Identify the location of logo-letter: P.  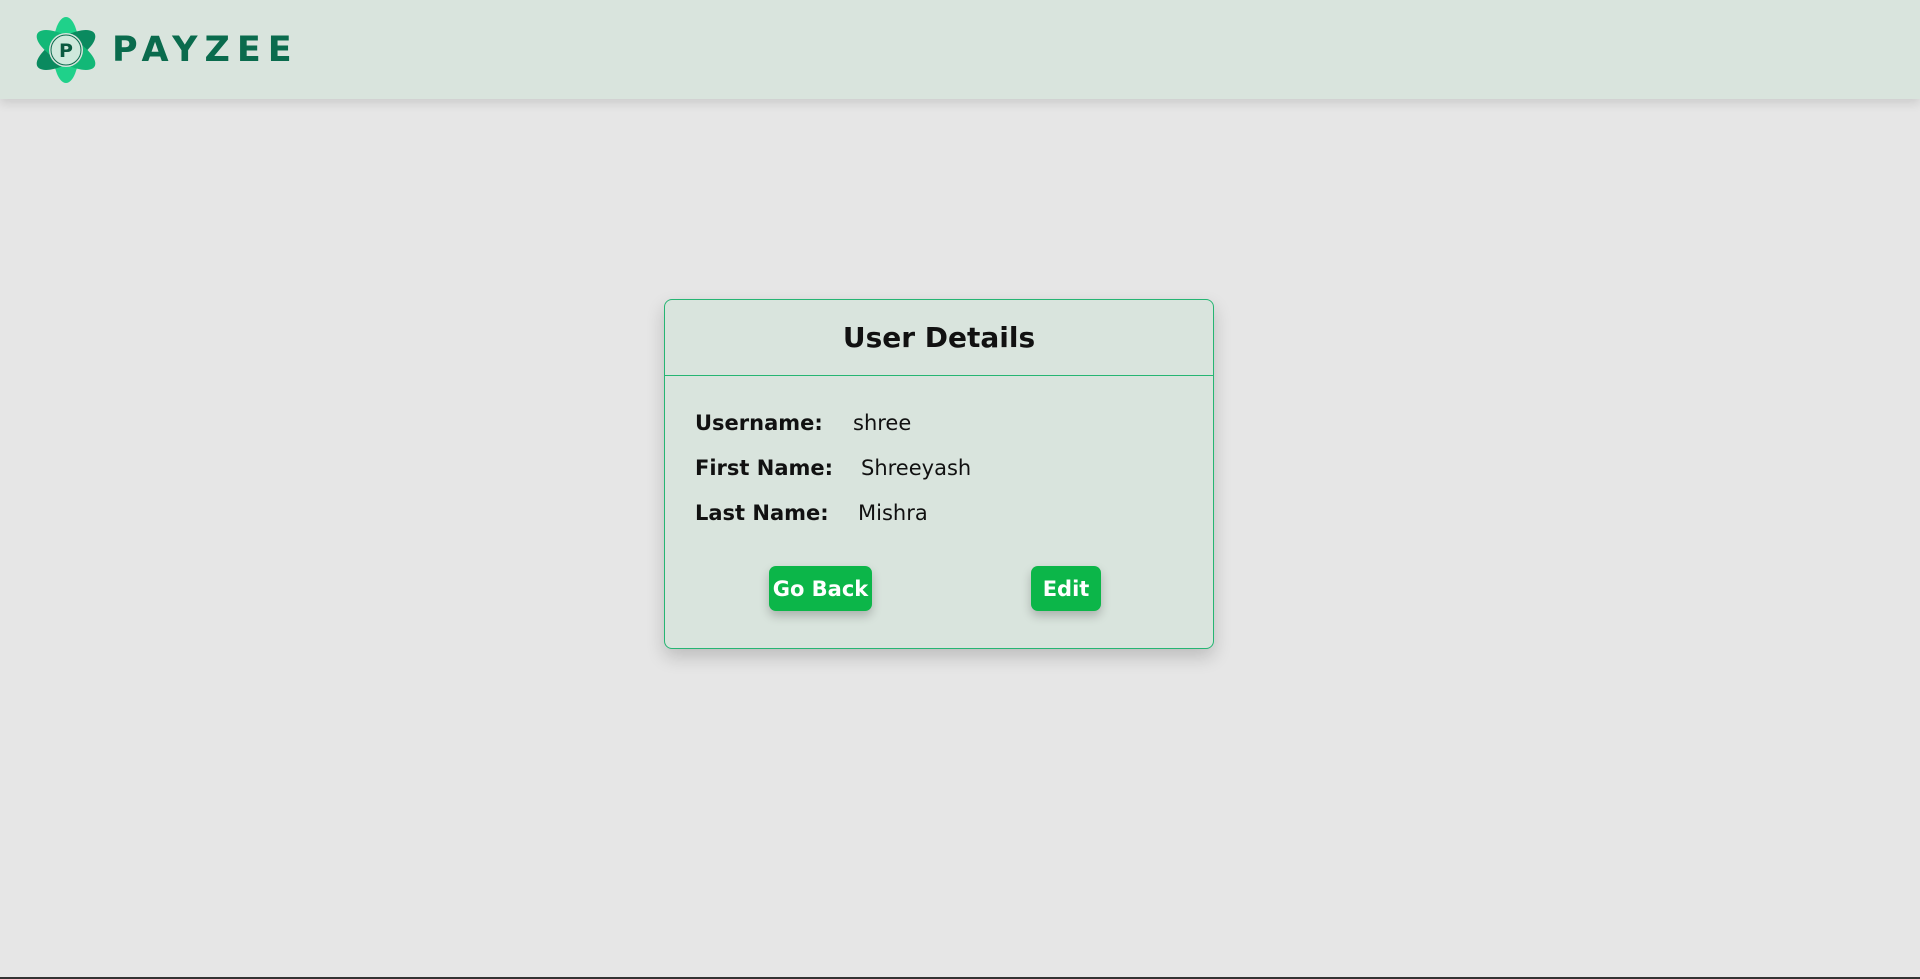
(66, 51).